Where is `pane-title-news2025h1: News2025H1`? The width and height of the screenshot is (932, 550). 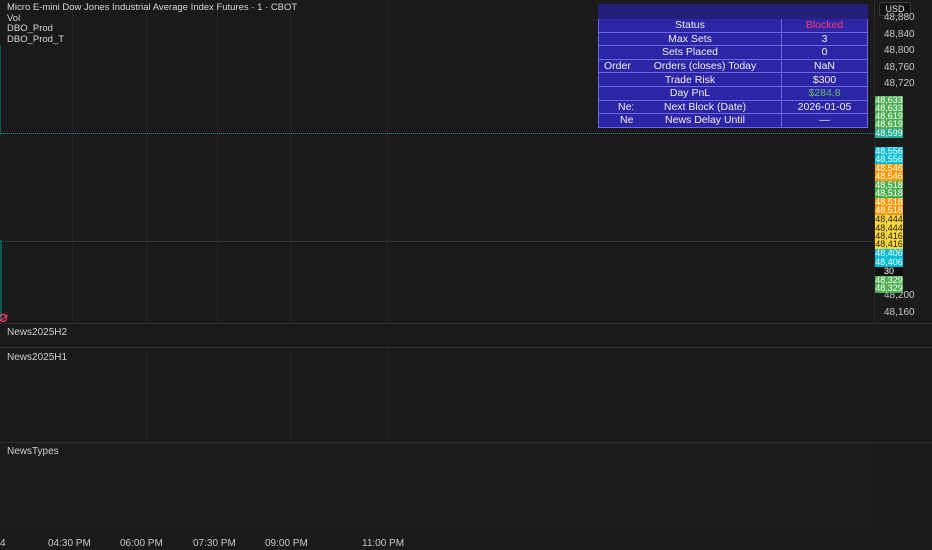 pane-title-news2025h1: News2025H1 is located at coordinates (37, 357).